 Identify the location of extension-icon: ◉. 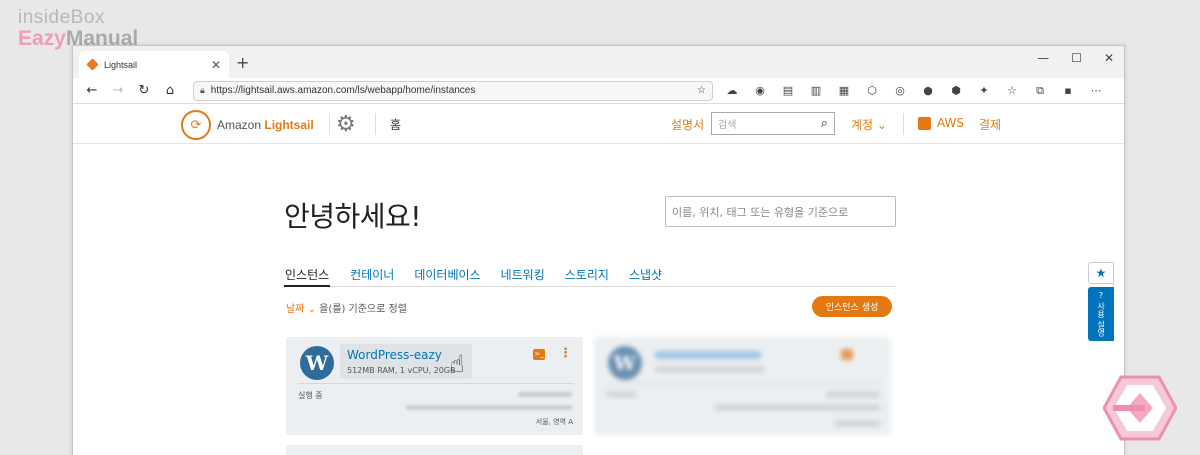
(760, 90).